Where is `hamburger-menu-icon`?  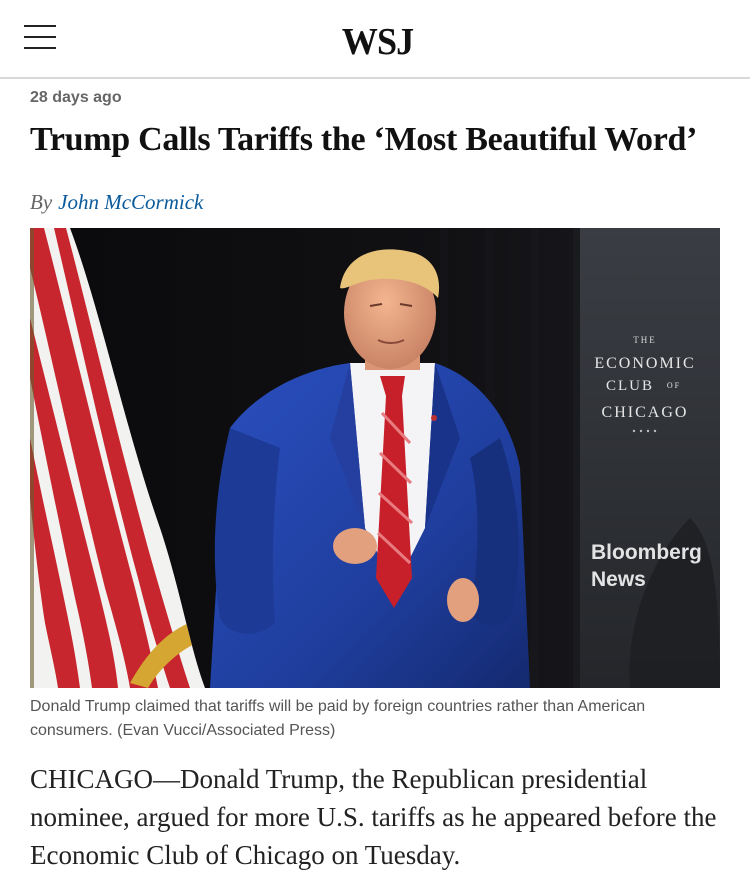
hamburger-menu-icon is located at coordinates (41, 37).